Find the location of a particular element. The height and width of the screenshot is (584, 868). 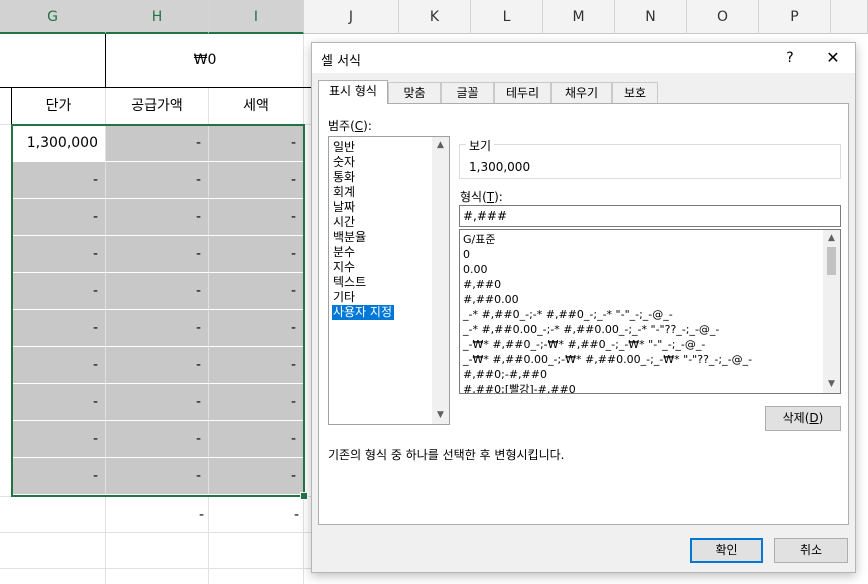

format-item: #,##0;[빨강]-#,##0 is located at coordinates (519, 387).